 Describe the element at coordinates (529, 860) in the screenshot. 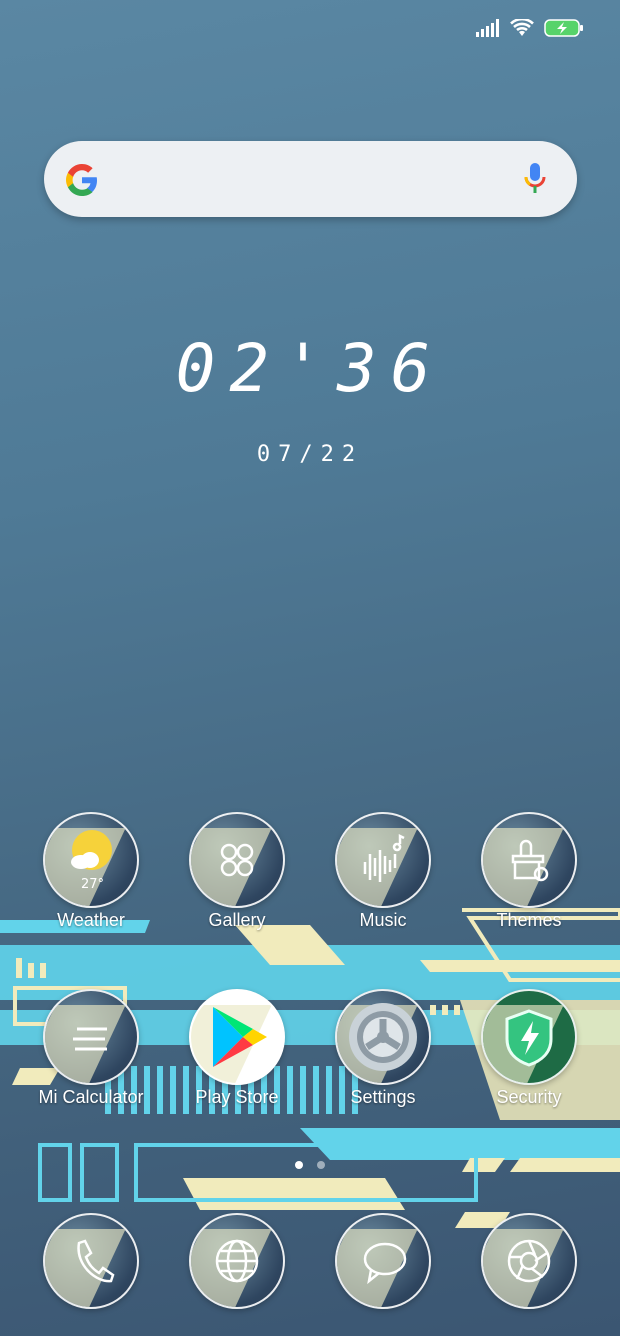

I see `themes-icon` at that location.